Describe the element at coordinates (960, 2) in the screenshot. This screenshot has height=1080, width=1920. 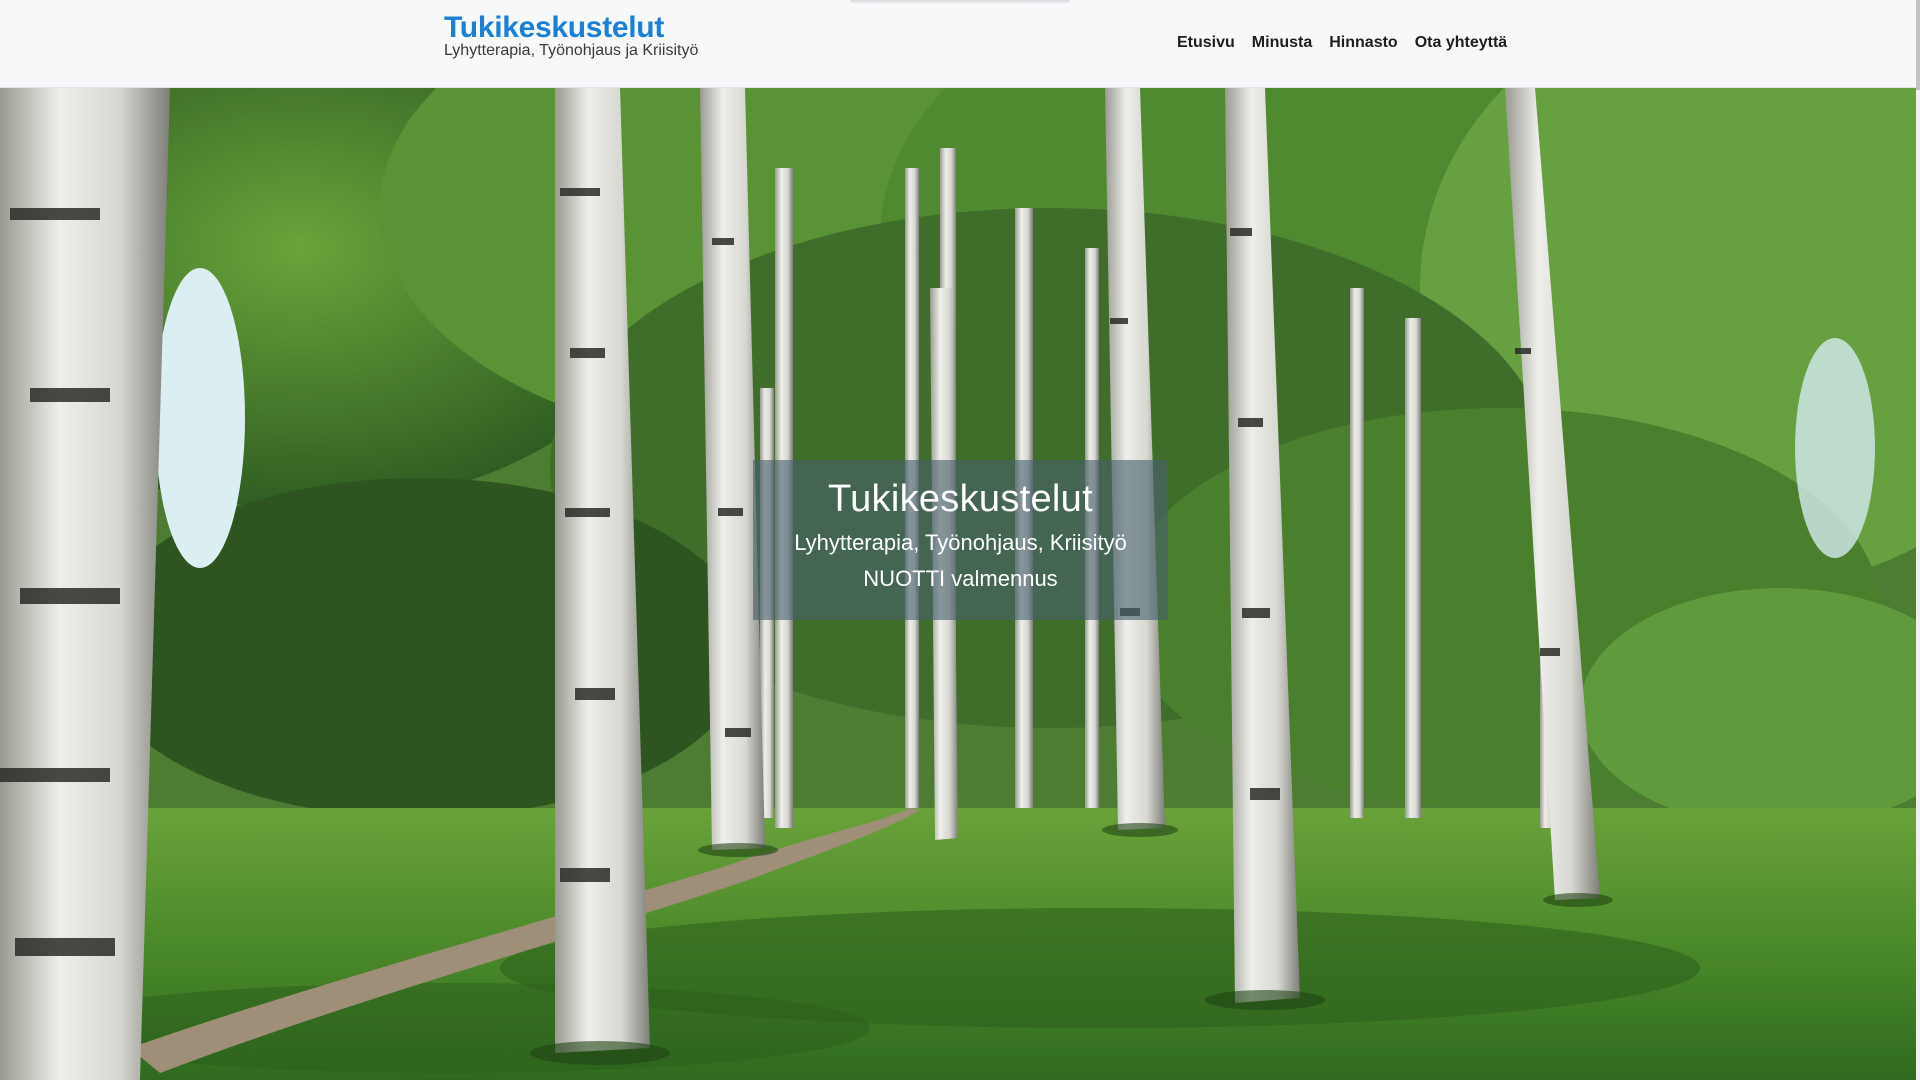
I see `header-shadow` at that location.